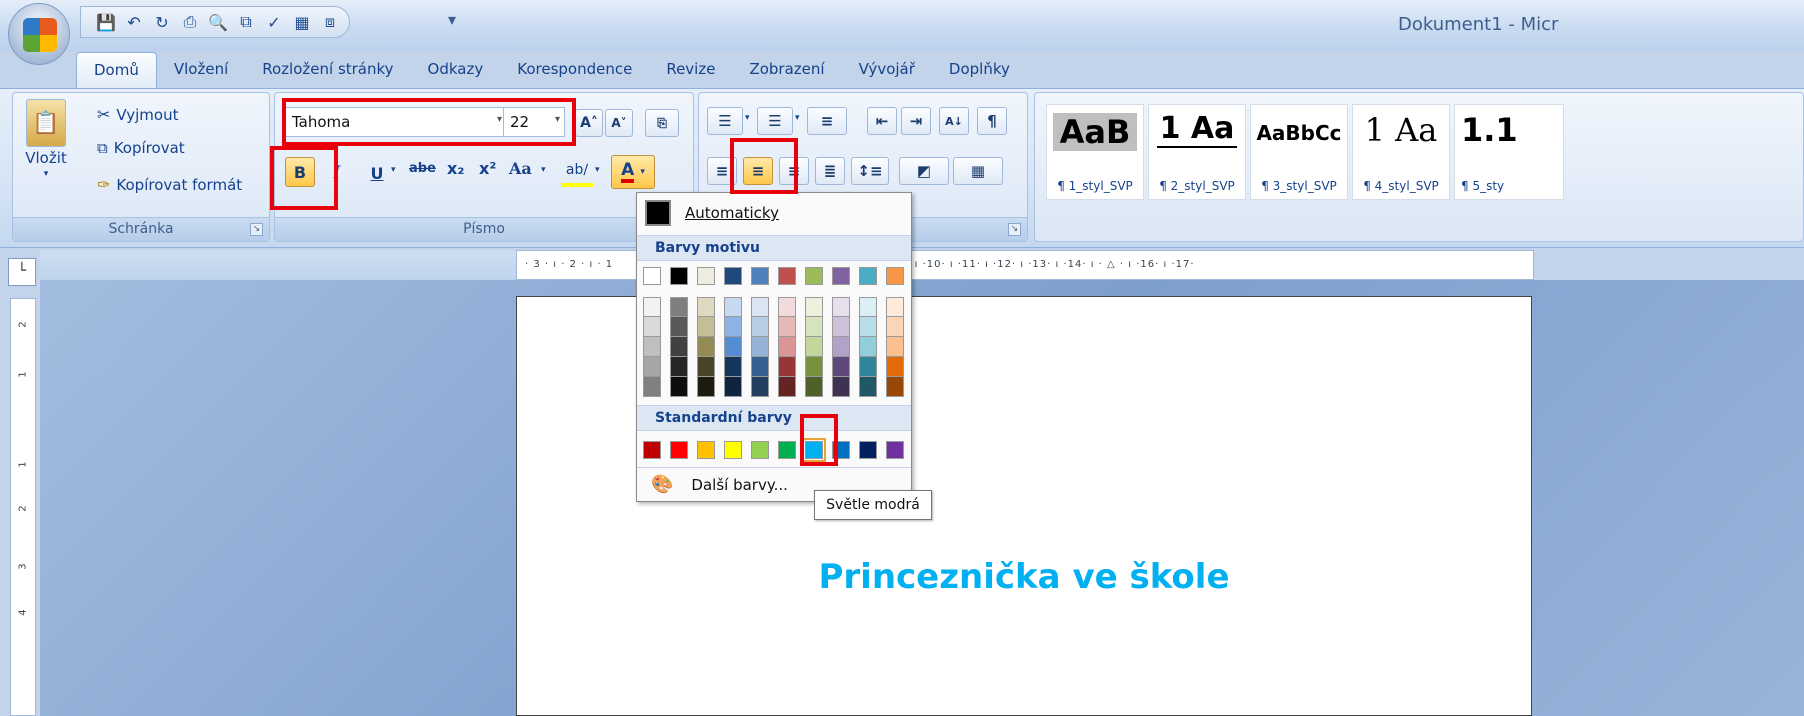 This screenshot has width=1804, height=716. I want to click on paste-dropdown-icon: ▾, so click(46, 174).